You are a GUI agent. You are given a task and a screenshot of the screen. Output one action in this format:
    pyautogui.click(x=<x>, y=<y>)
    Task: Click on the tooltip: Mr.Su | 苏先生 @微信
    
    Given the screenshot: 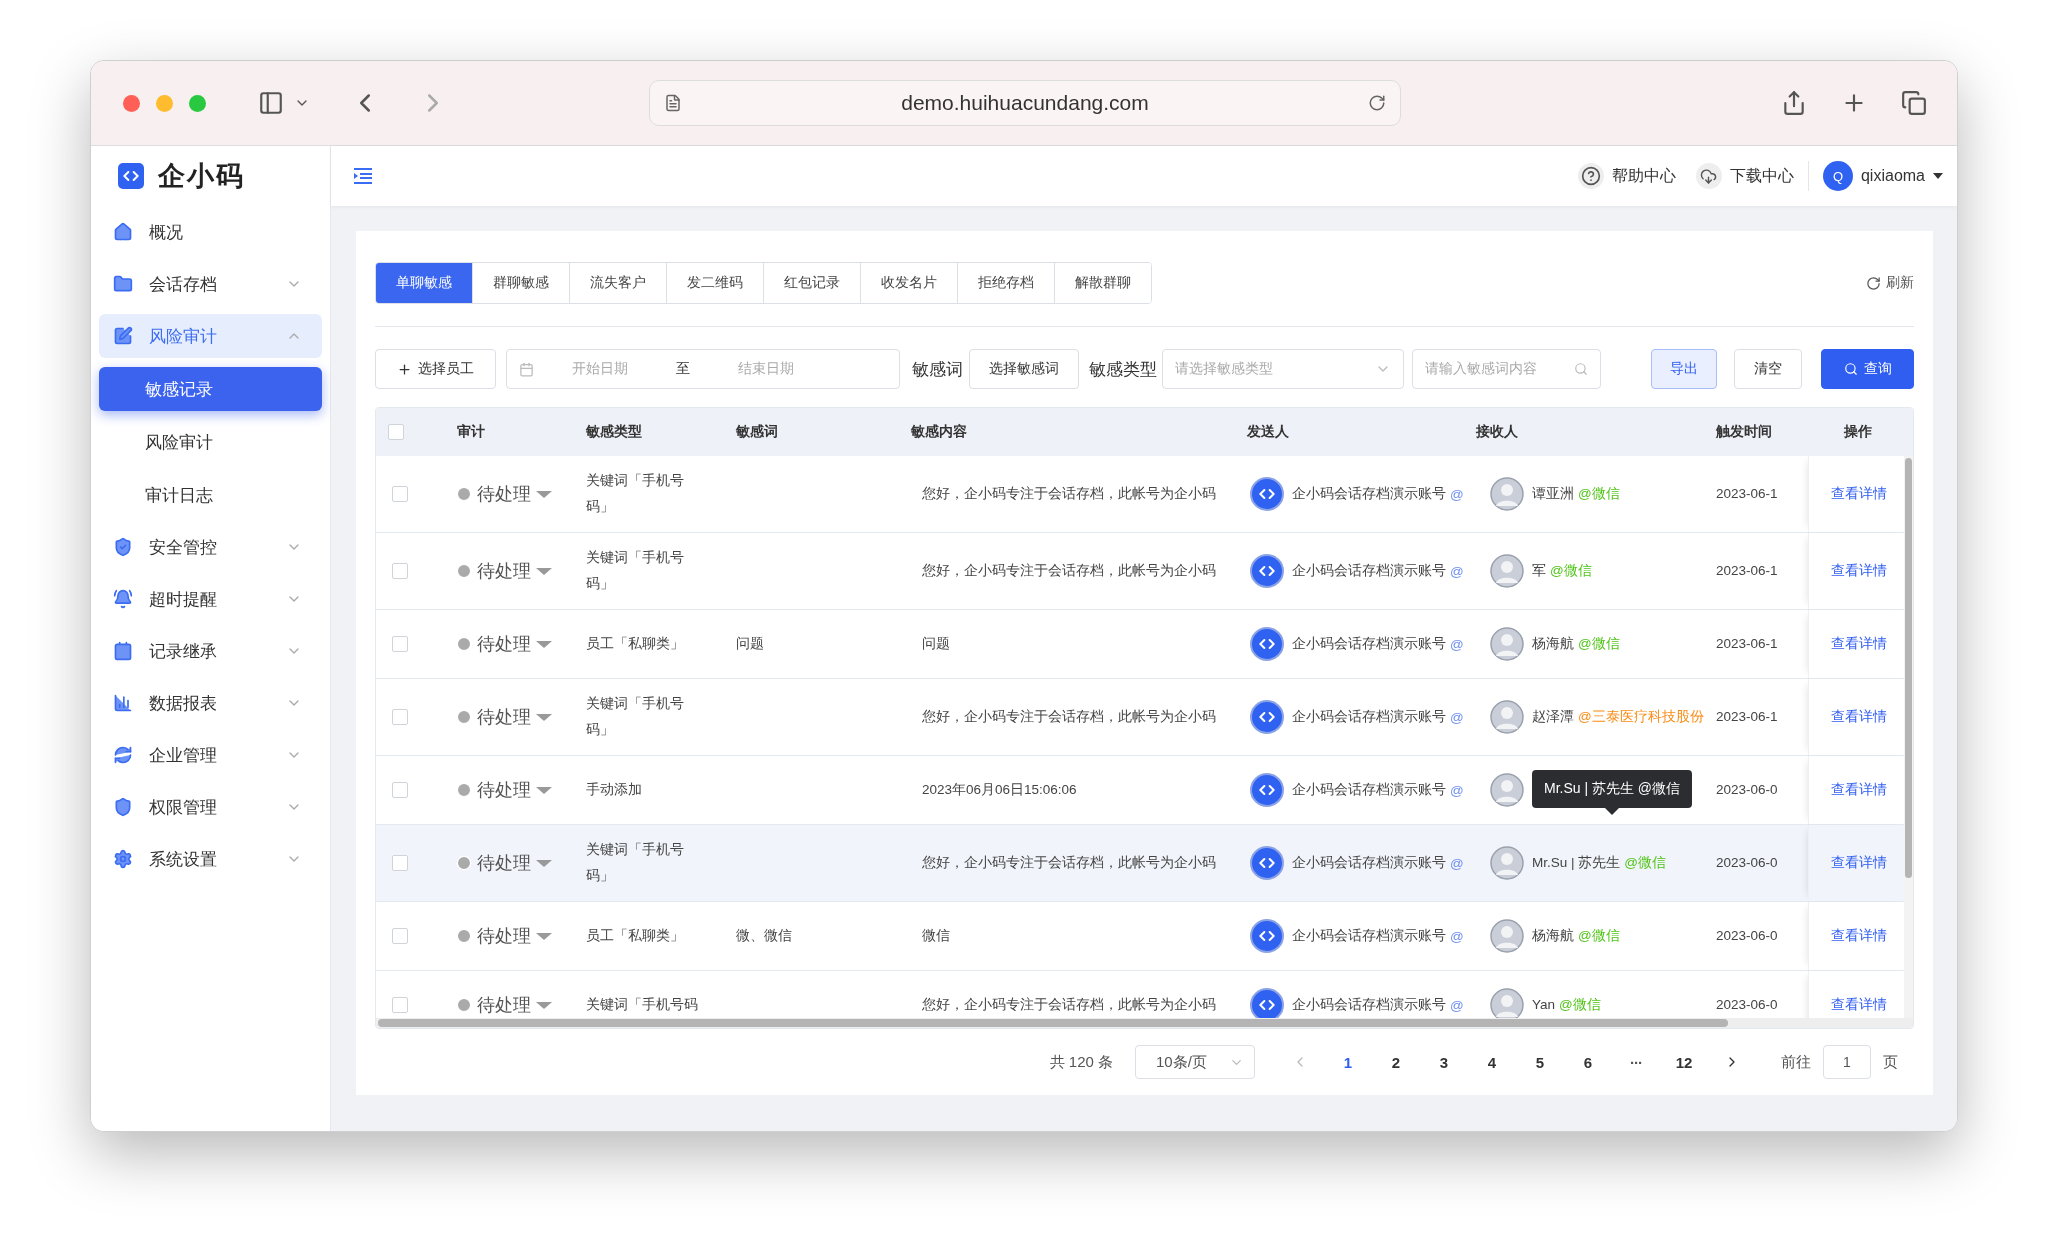 What is the action you would take?
    pyautogui.click(x=1612, y=792)
    